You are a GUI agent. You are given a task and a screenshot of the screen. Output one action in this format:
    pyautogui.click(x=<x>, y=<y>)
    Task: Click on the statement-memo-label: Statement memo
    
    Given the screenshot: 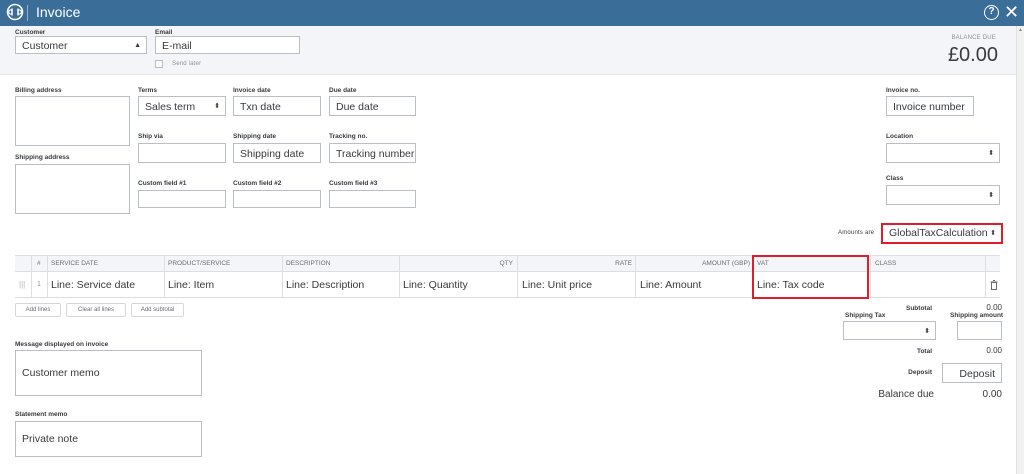 What is the action you would take?
    pyautogui.click(x=41, y=414)
    